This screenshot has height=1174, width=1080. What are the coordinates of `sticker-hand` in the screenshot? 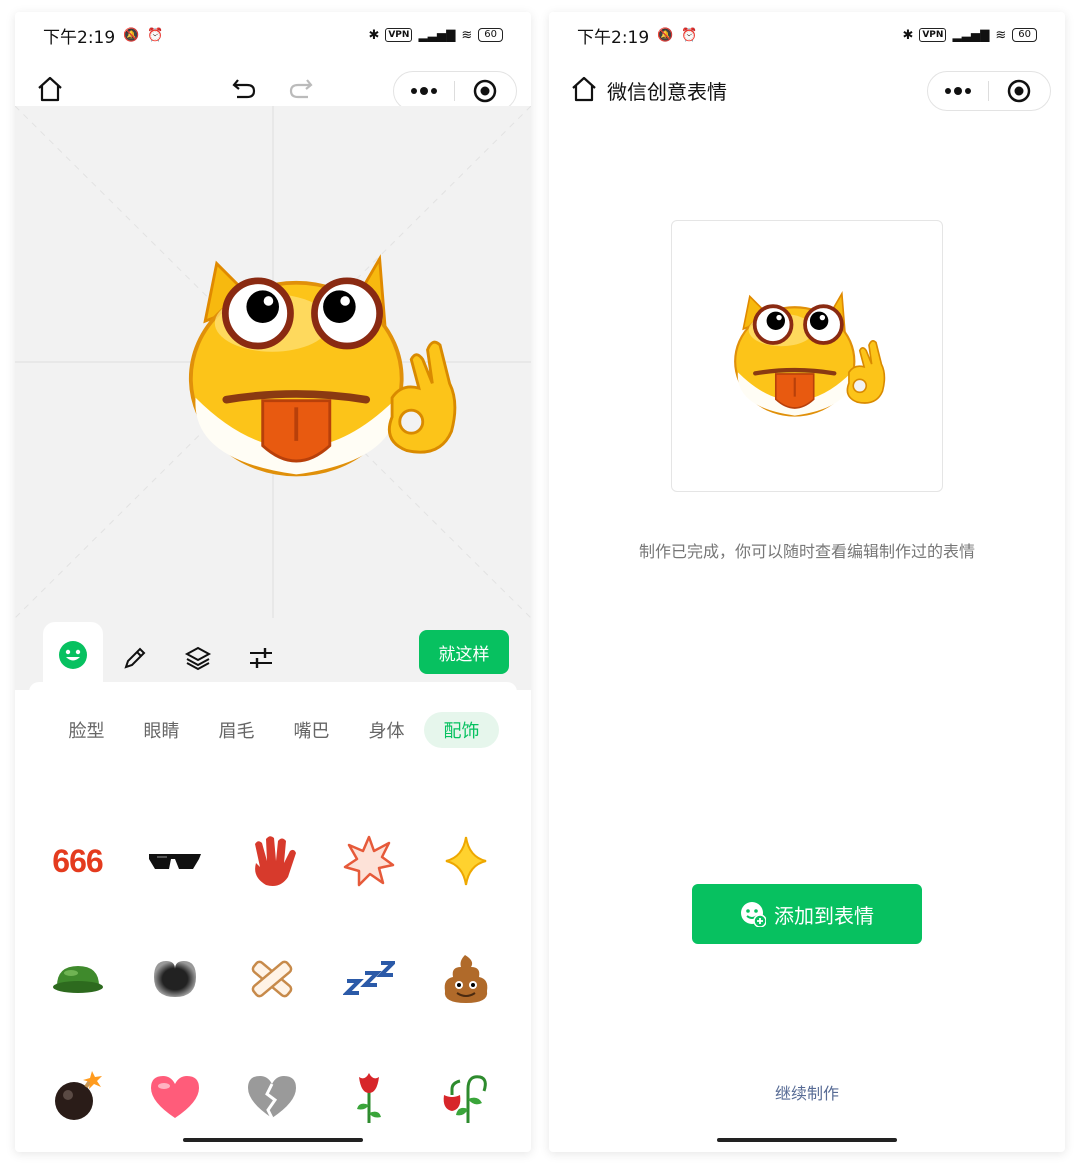 It's located at (271, 861).